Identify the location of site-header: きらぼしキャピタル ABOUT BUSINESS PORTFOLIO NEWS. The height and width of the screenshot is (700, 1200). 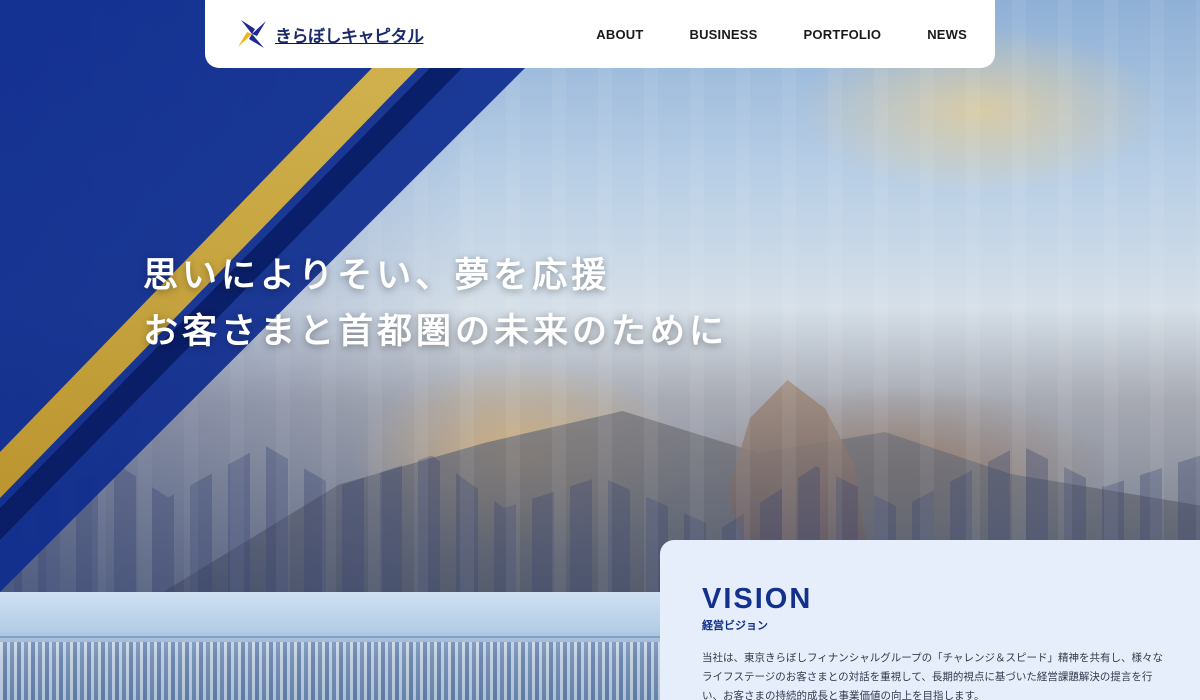
(600, 34).